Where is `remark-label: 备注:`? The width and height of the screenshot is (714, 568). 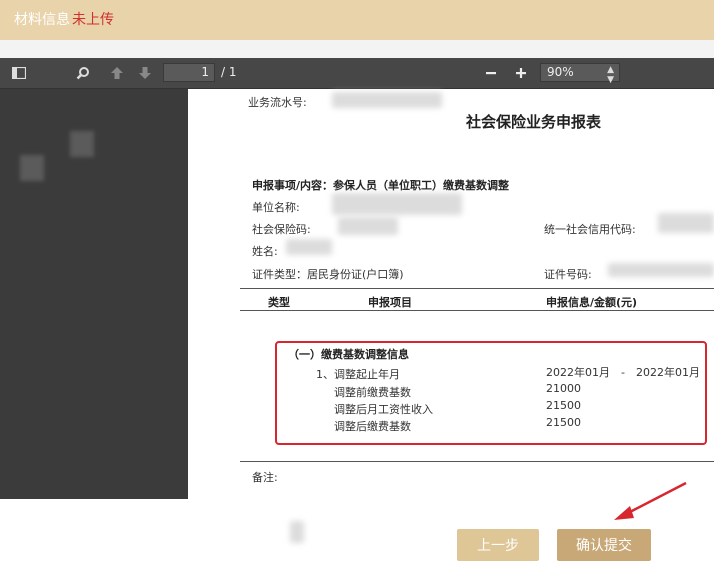
remark-label: 备注: is located at coordinates (265, 477).